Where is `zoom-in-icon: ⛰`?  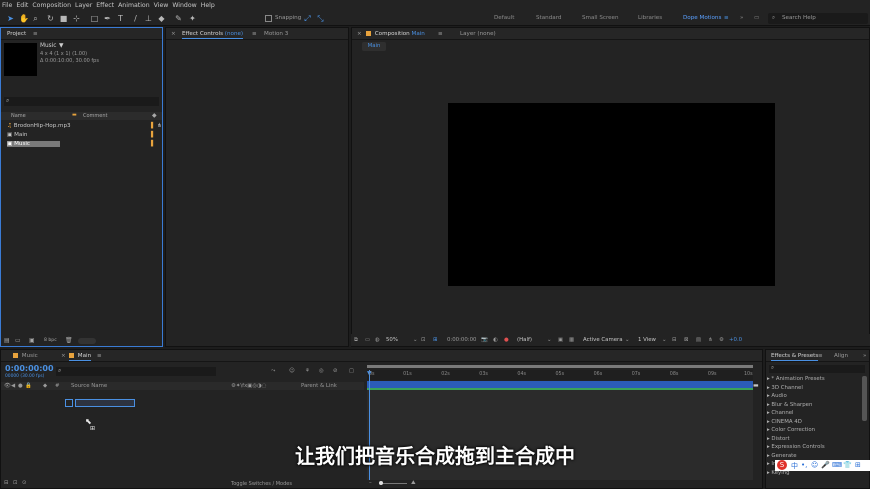
zoom-in-icon: ⛰ is located at coordinates (413, 483).